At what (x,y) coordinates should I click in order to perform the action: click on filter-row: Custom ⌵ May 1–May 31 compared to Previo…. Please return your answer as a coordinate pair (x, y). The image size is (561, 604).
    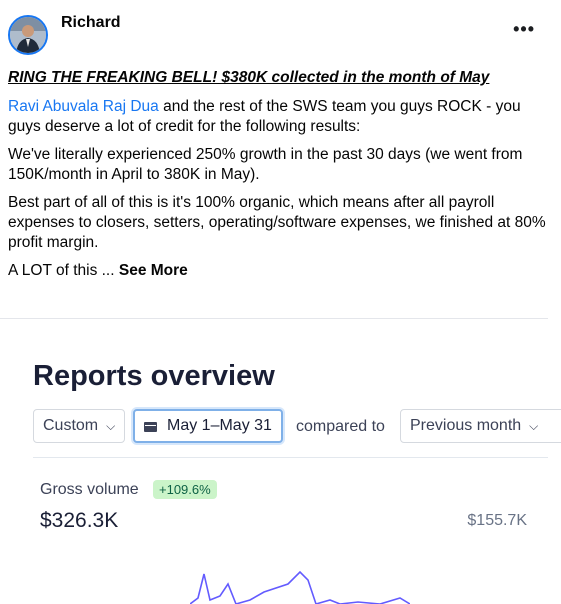
    Looking at the image, I should click on (297, 427).